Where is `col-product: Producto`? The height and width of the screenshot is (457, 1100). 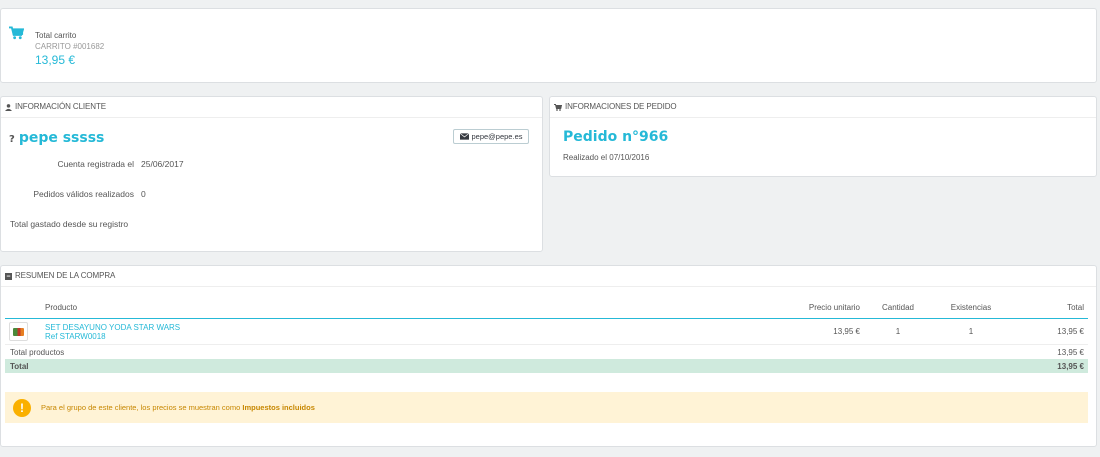
col-product: Producto is located at coordinates (388, 307).